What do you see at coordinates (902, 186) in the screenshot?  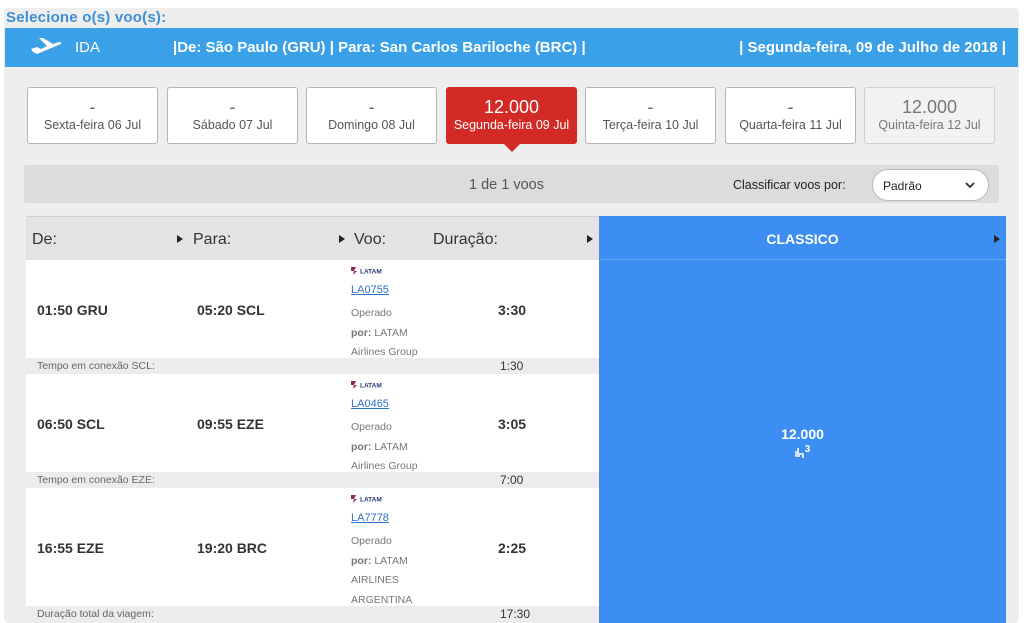 I see `sort-value: Padrão` at bounding box center [902, 186].